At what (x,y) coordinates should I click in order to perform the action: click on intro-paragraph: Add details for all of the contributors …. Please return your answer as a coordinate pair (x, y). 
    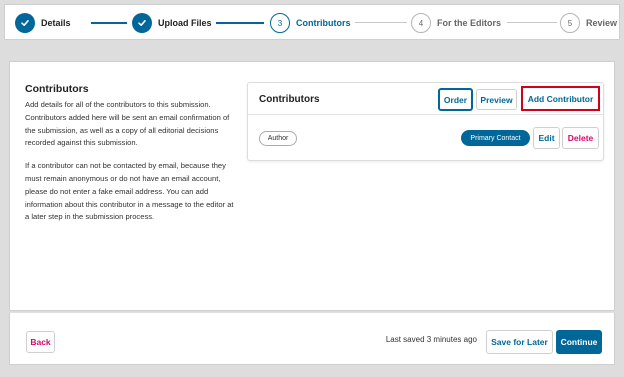
    Looking at the image, I should click on (127, 124).